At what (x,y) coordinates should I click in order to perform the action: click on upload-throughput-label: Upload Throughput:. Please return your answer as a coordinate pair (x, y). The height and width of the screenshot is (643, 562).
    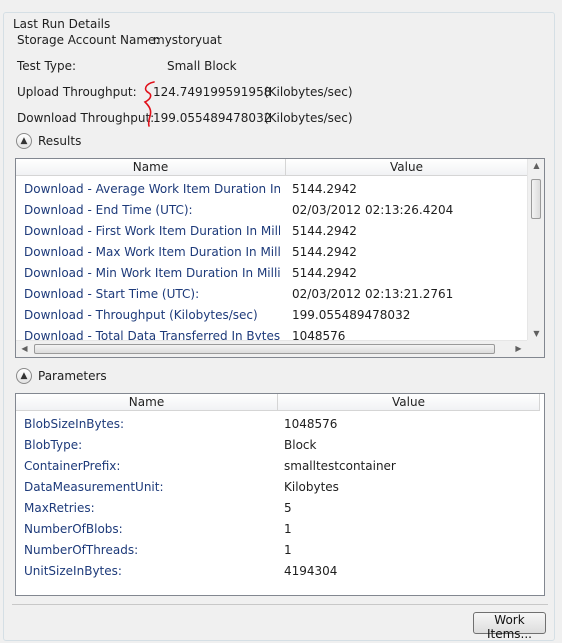
    Looking at the image, I should click on (77, 92).